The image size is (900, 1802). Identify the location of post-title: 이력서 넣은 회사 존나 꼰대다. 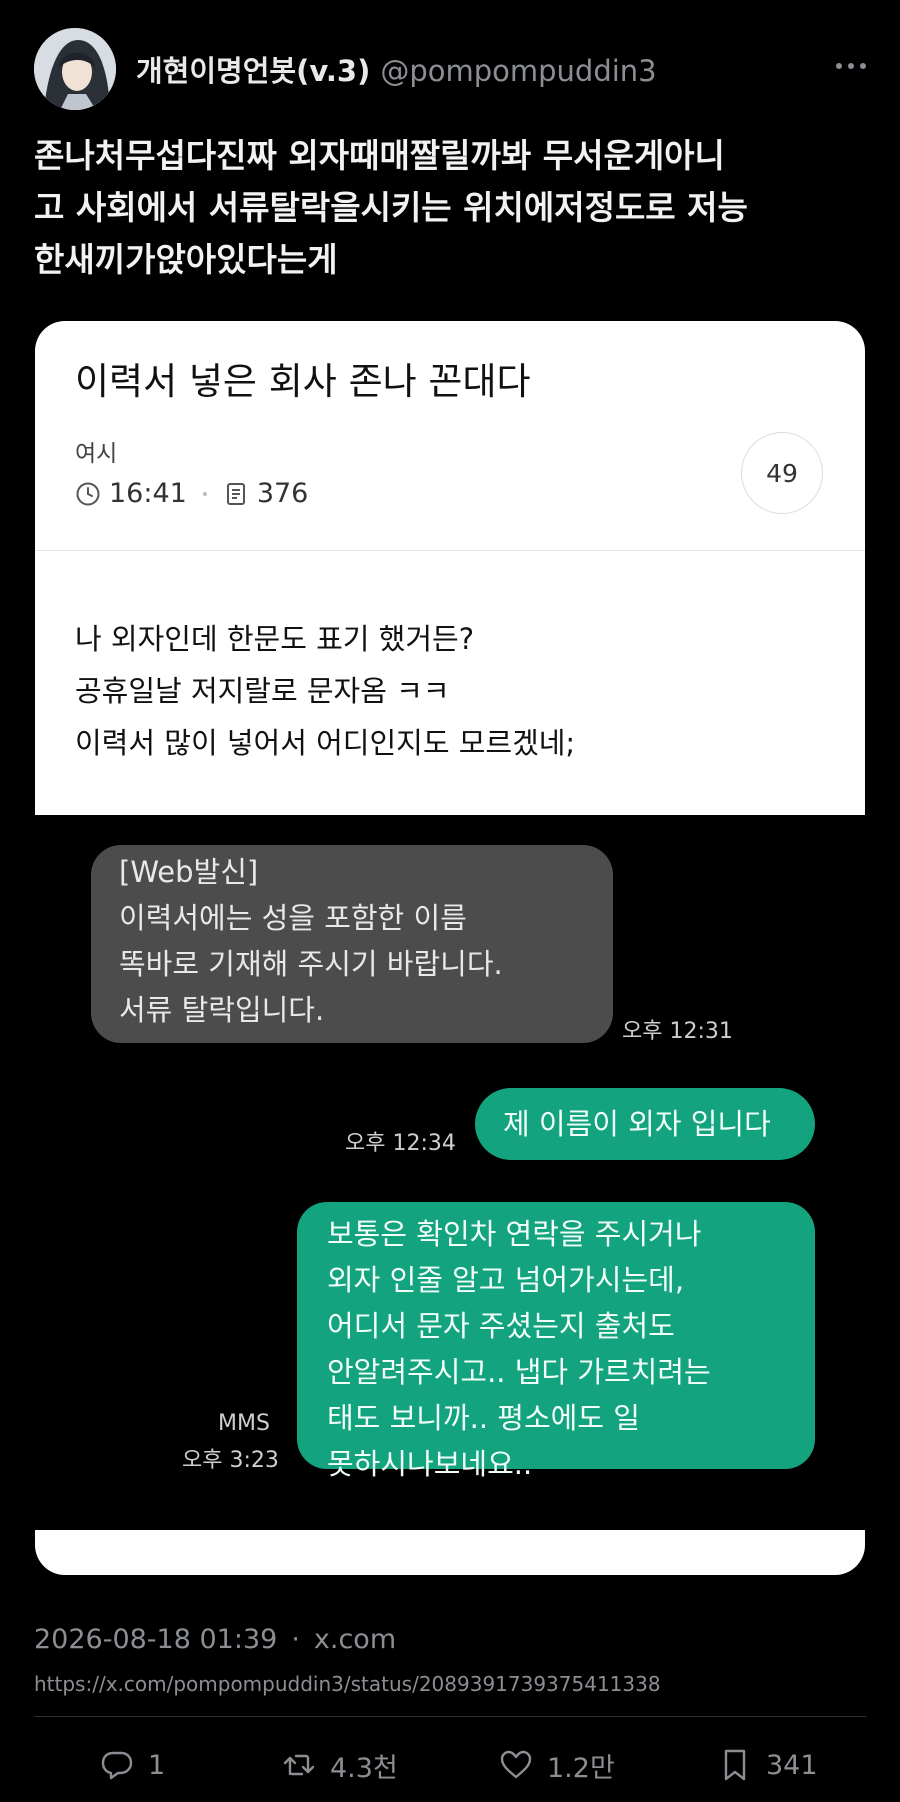
(303, 381).